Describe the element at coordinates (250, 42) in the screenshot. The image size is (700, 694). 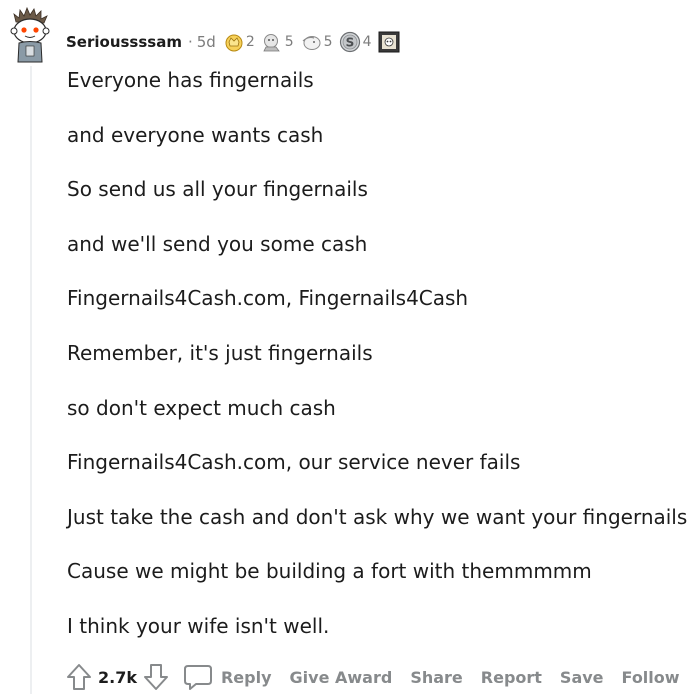
I see `award-count: 2` at that location.